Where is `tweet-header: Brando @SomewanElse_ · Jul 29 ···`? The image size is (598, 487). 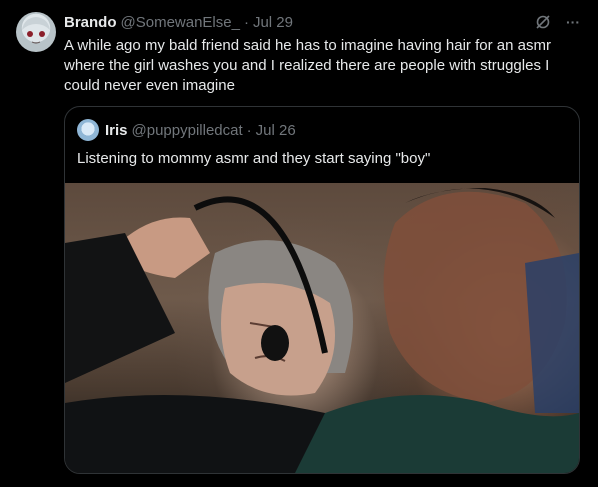
tweet-header: Brando @SomewanElse_ · Jul 29 ··· is located at coordinates (323, 22).